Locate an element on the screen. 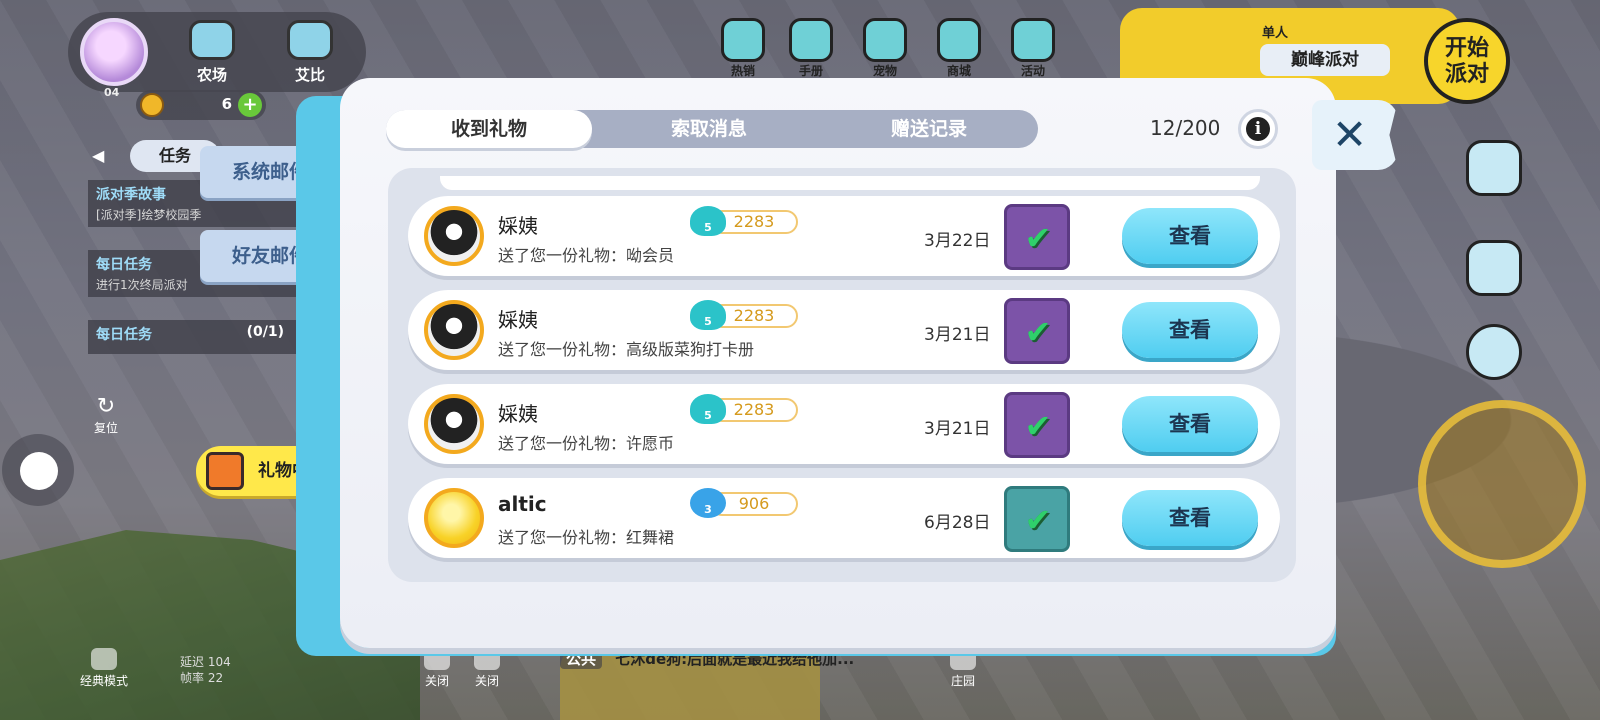 This screenshot has width=1600, height=720. reset-button: ↻ 复位 is located at coordinates (106, 415).